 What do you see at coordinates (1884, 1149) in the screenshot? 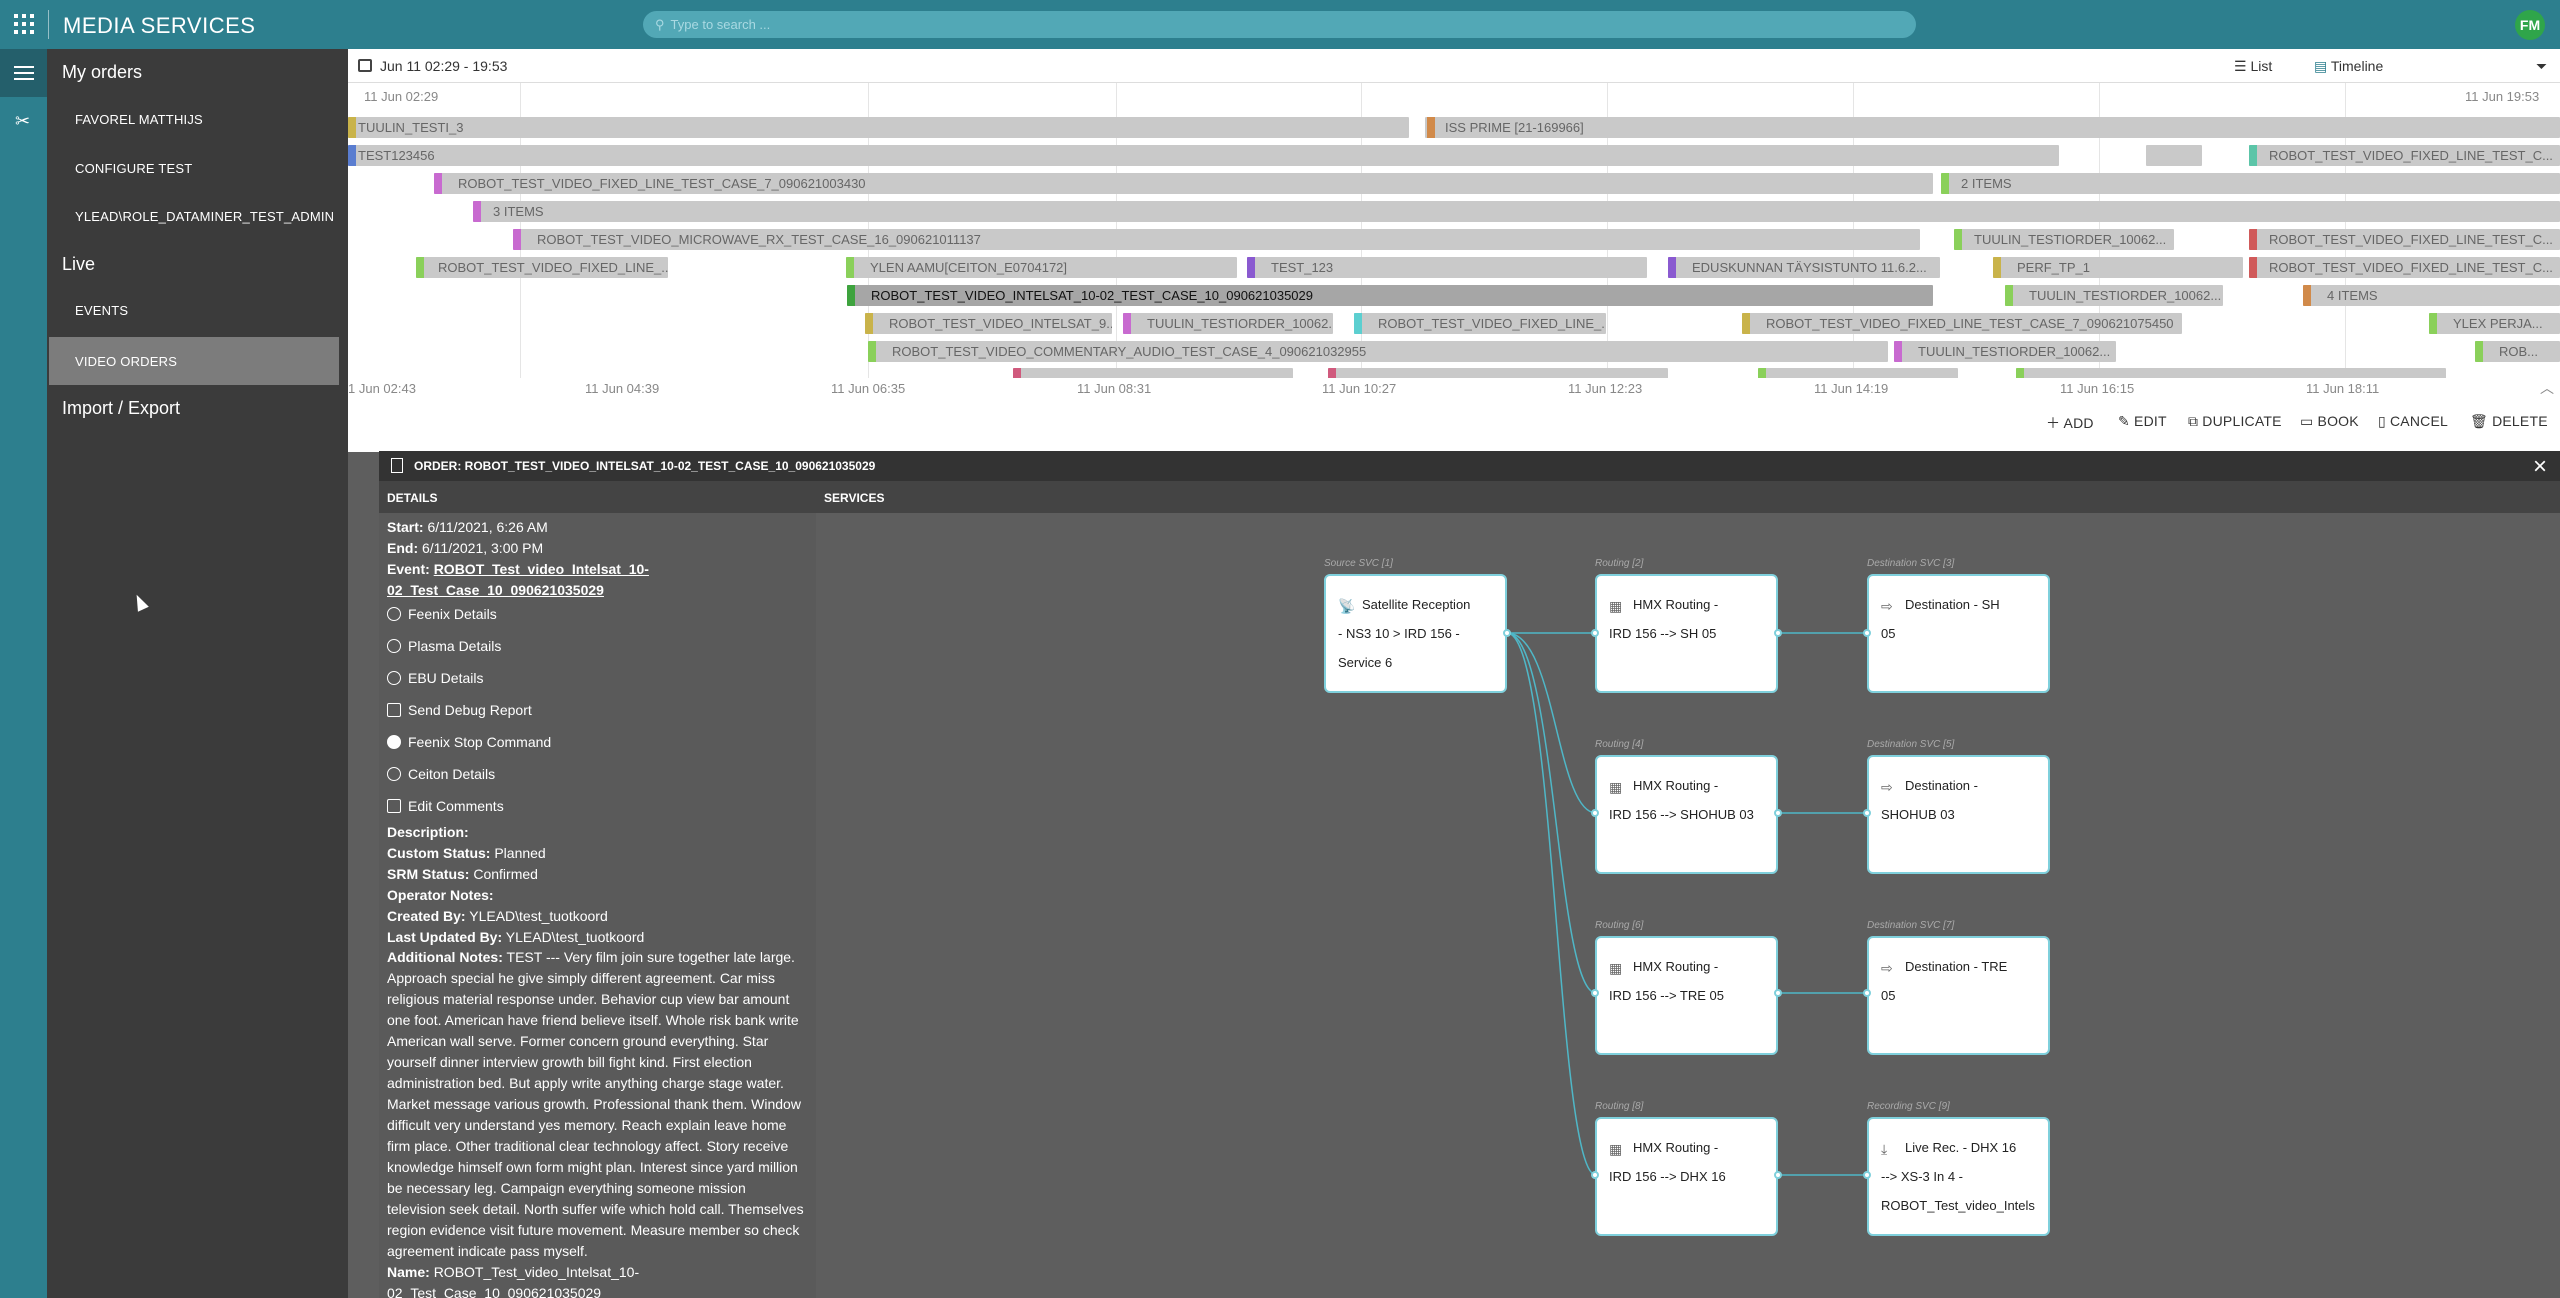
I see `recording-icon: ⤓` at bounding box center [1884, 1149].